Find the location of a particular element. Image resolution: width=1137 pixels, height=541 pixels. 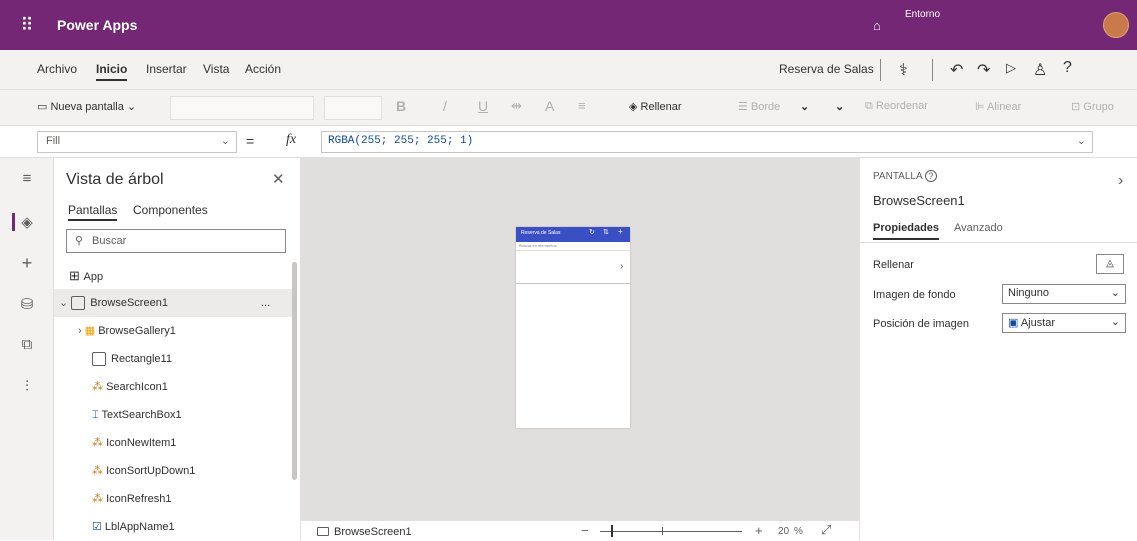

image-position-select: ▣ Ajustar ⌄ is located at coordinates (1064, 323).